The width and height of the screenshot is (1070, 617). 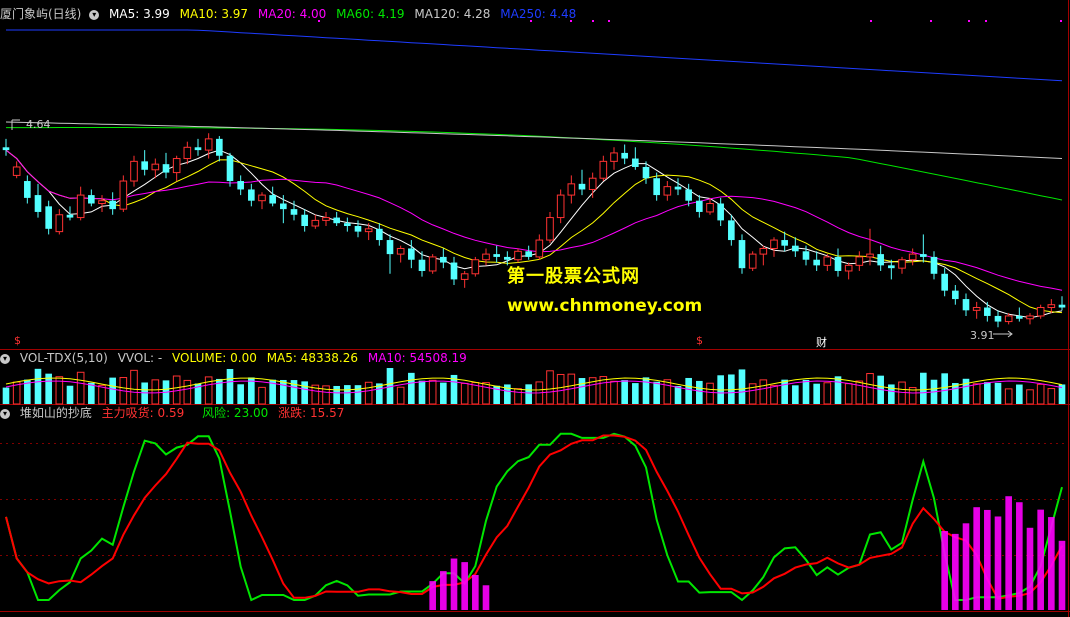 What do you see at coordinates (140, 358) in the screenshot?
I see `vvol-value: VVOL: -` at bounding box center [140, 358].